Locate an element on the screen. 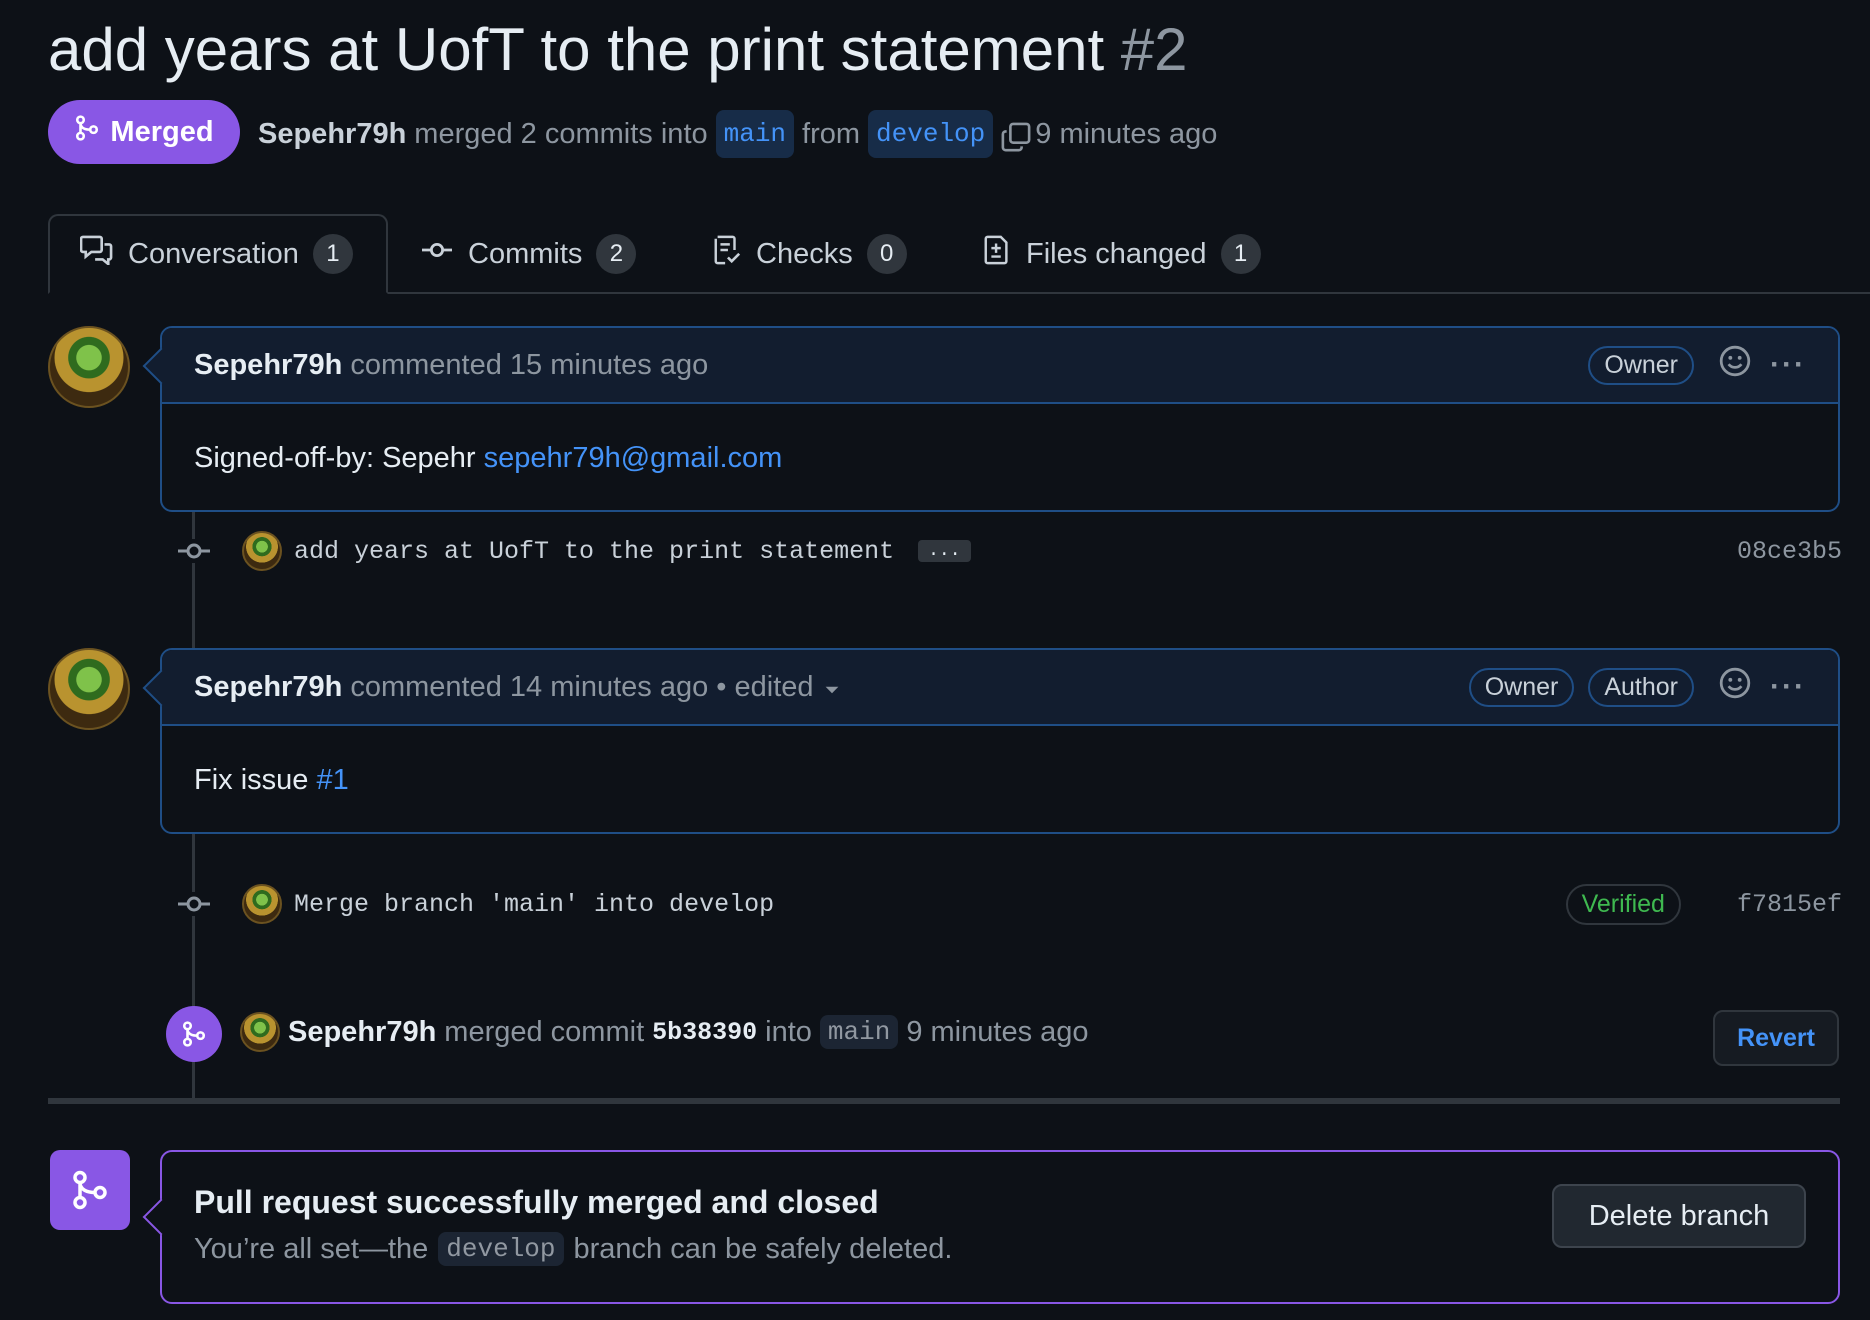  merge-author: Sepehr79h is located at coordinates (362, 1032).